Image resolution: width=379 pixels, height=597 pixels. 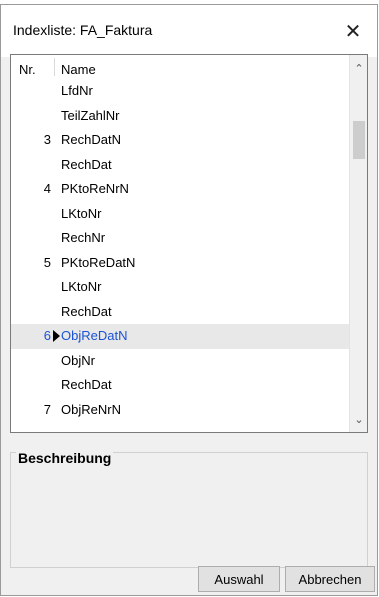 What do you see at coordinates (180, 116) in the screenshot?
I see `list-item: TeilZahlNr` at bounding box center [180, 116].